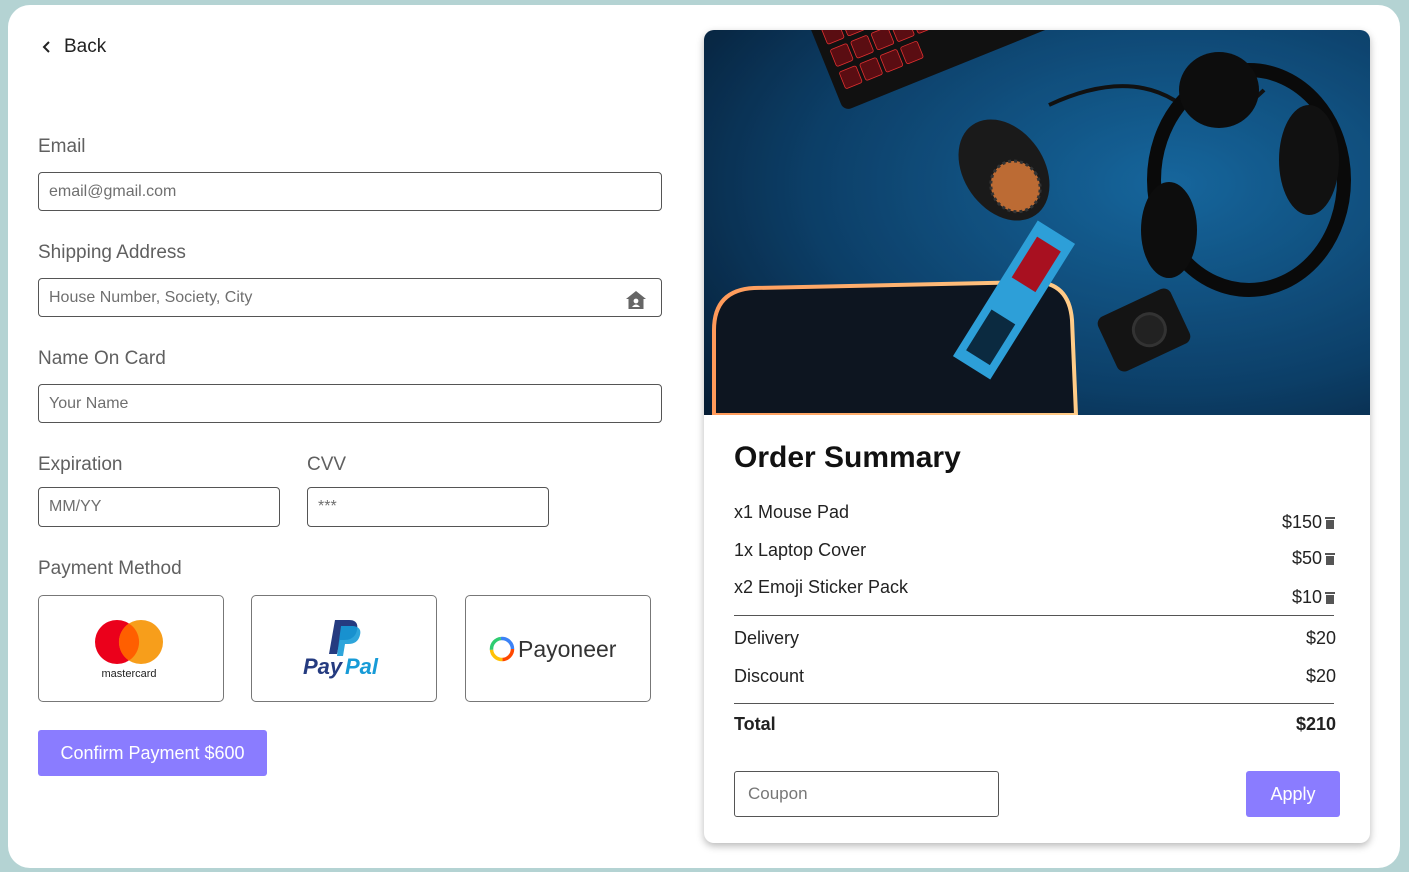  I want to click on order-summary-title: Order Summary, so click(847, 457).